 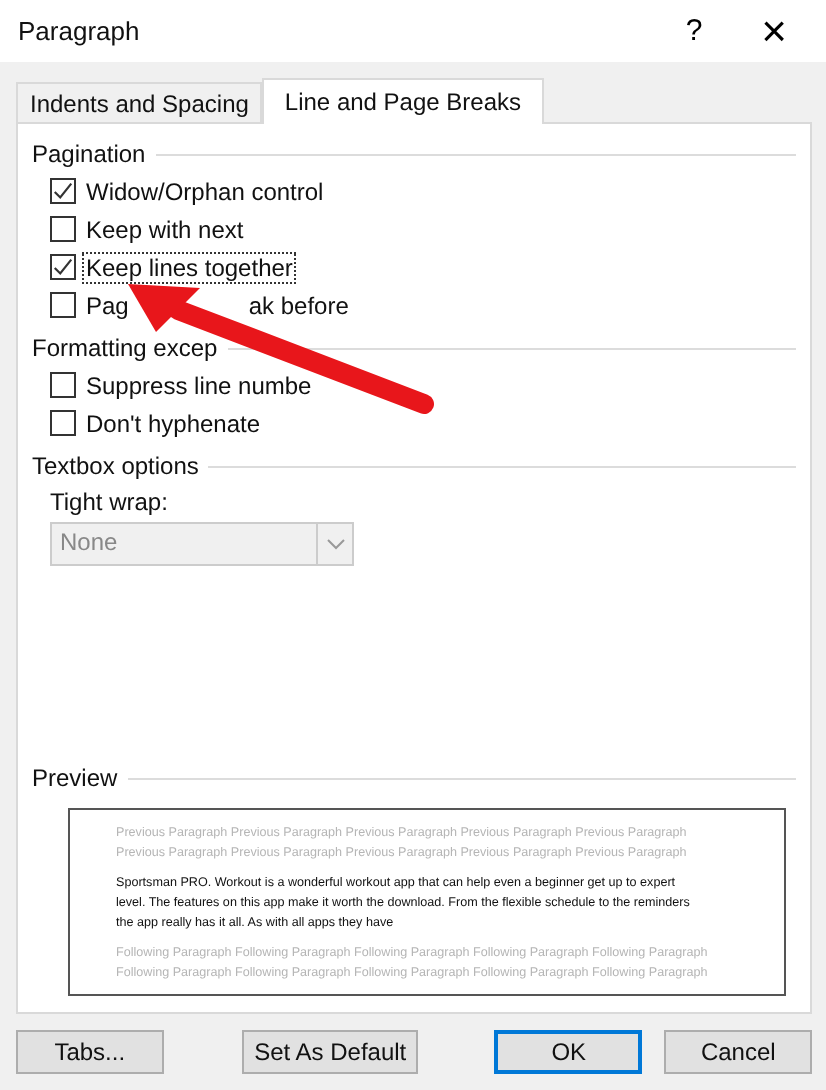 What do you see at coordinates (738, 1052) in the screenshot?
I see `dialog-button: Cancel` at bounding box center [738, 1052].